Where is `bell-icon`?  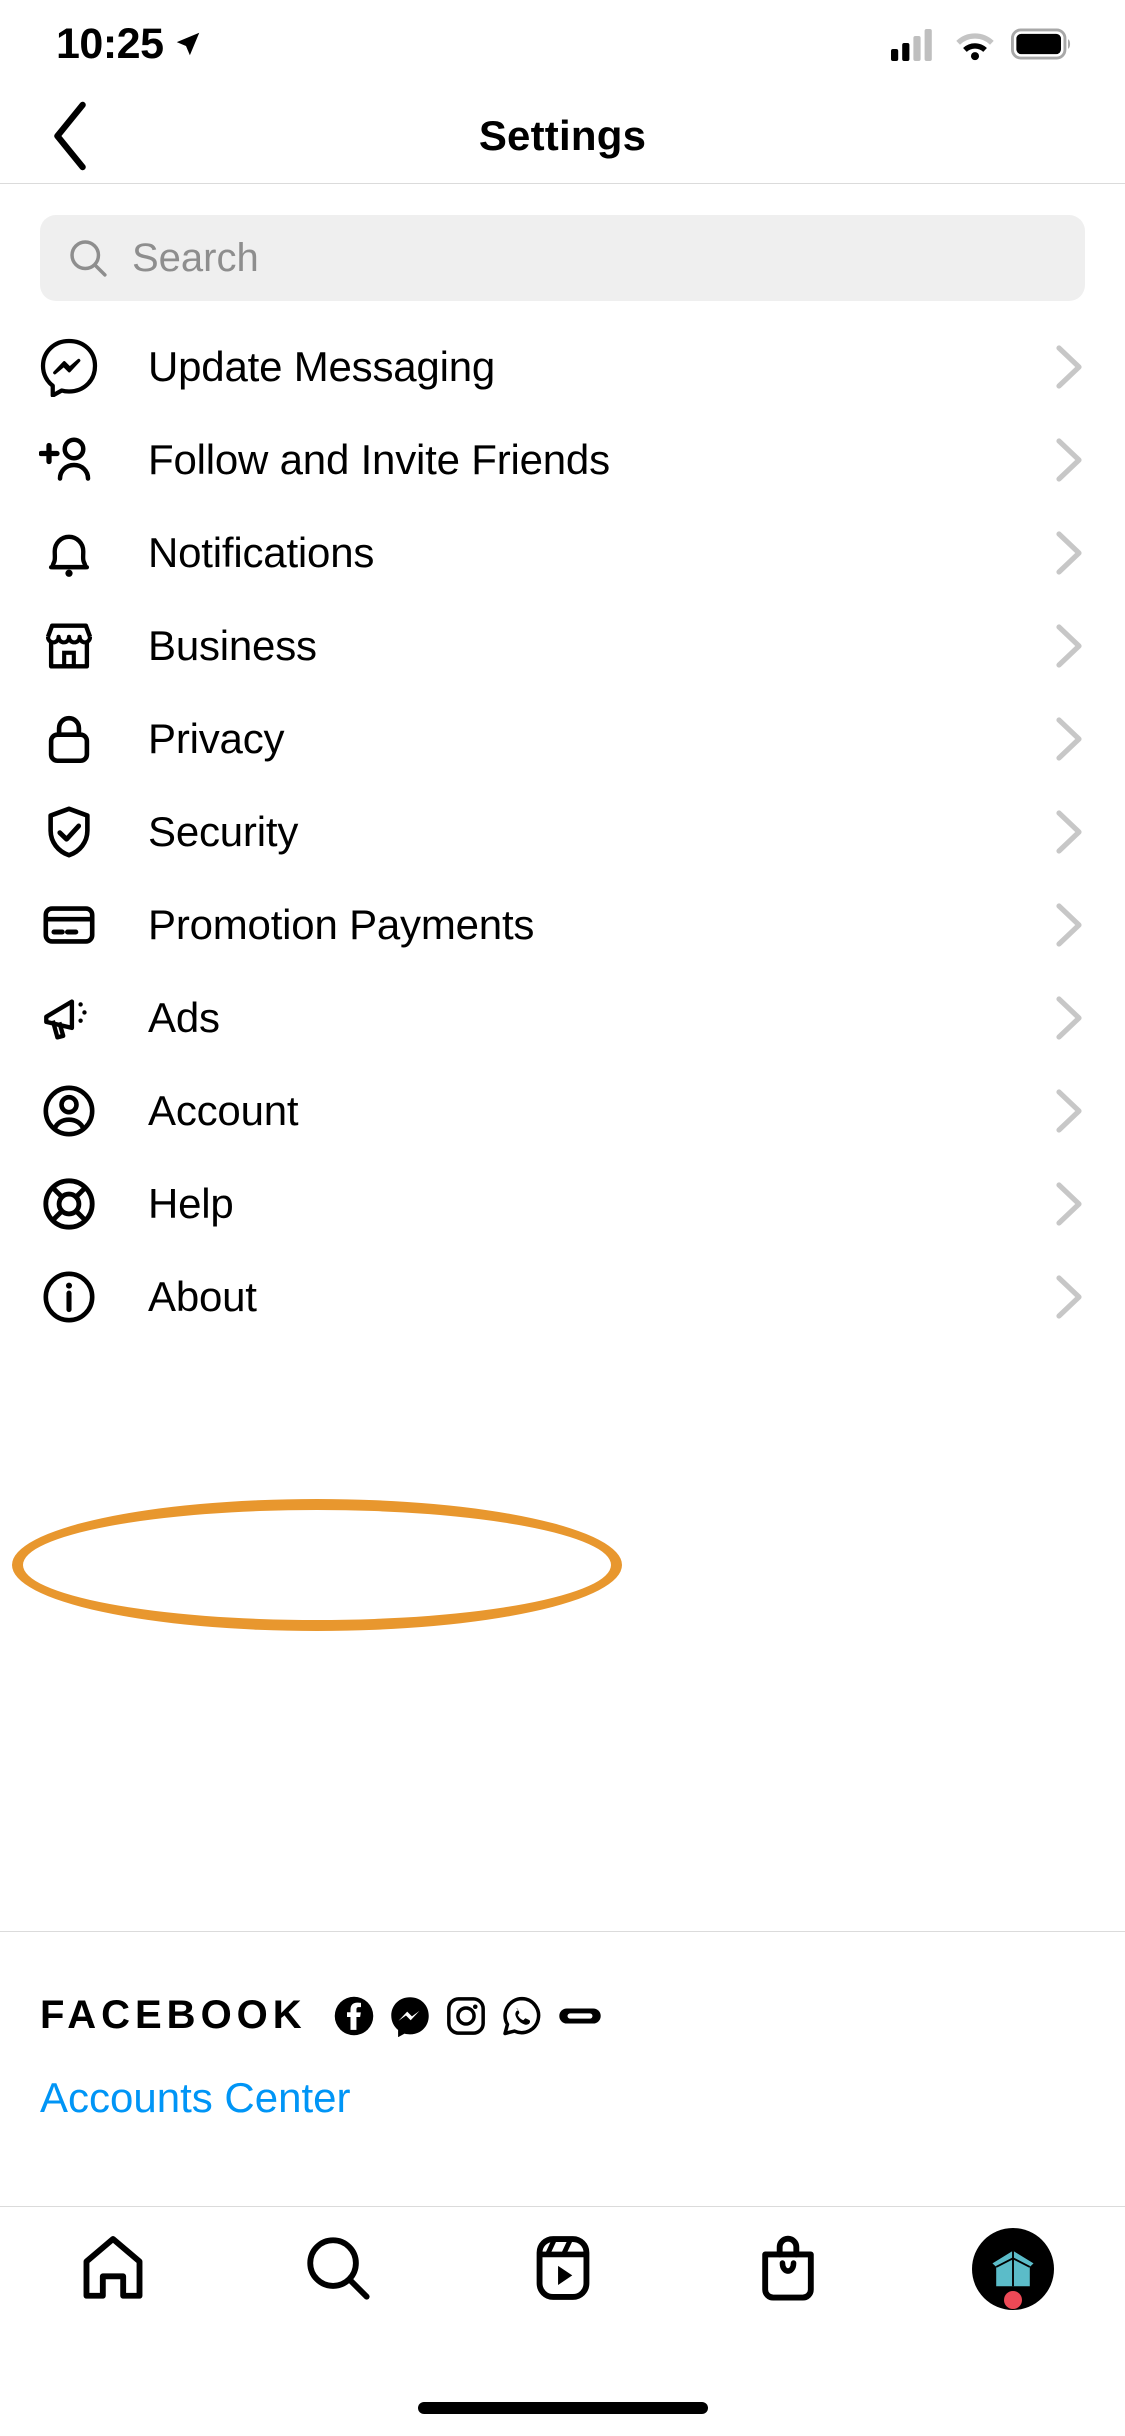
bell-icon is located at coordinates (69, 553).